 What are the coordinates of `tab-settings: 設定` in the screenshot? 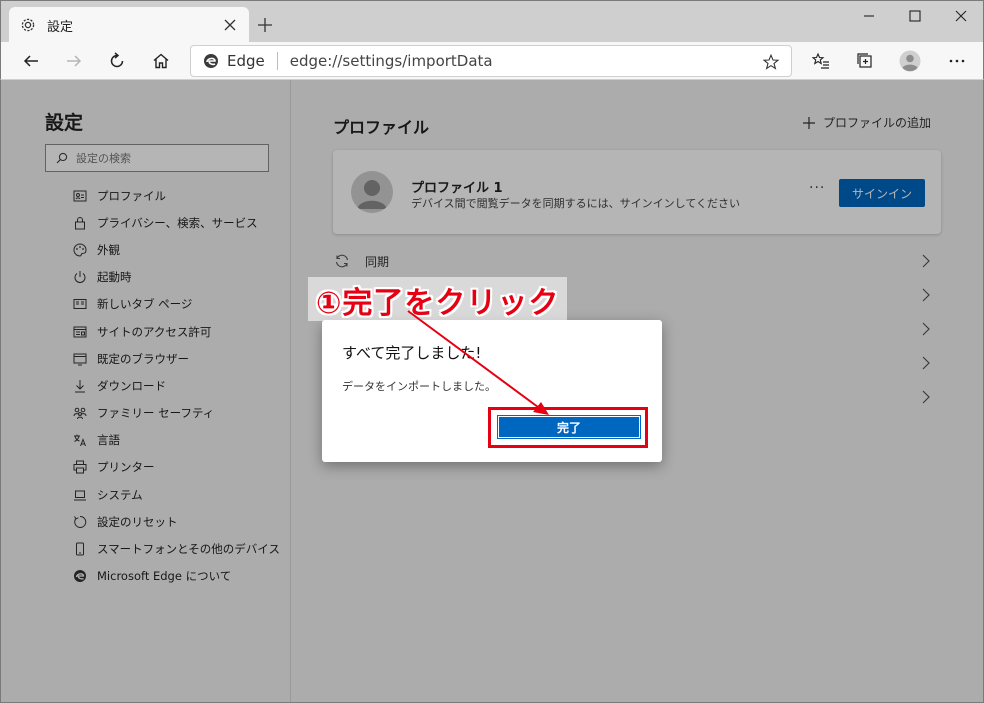 It's located at (129, 25).